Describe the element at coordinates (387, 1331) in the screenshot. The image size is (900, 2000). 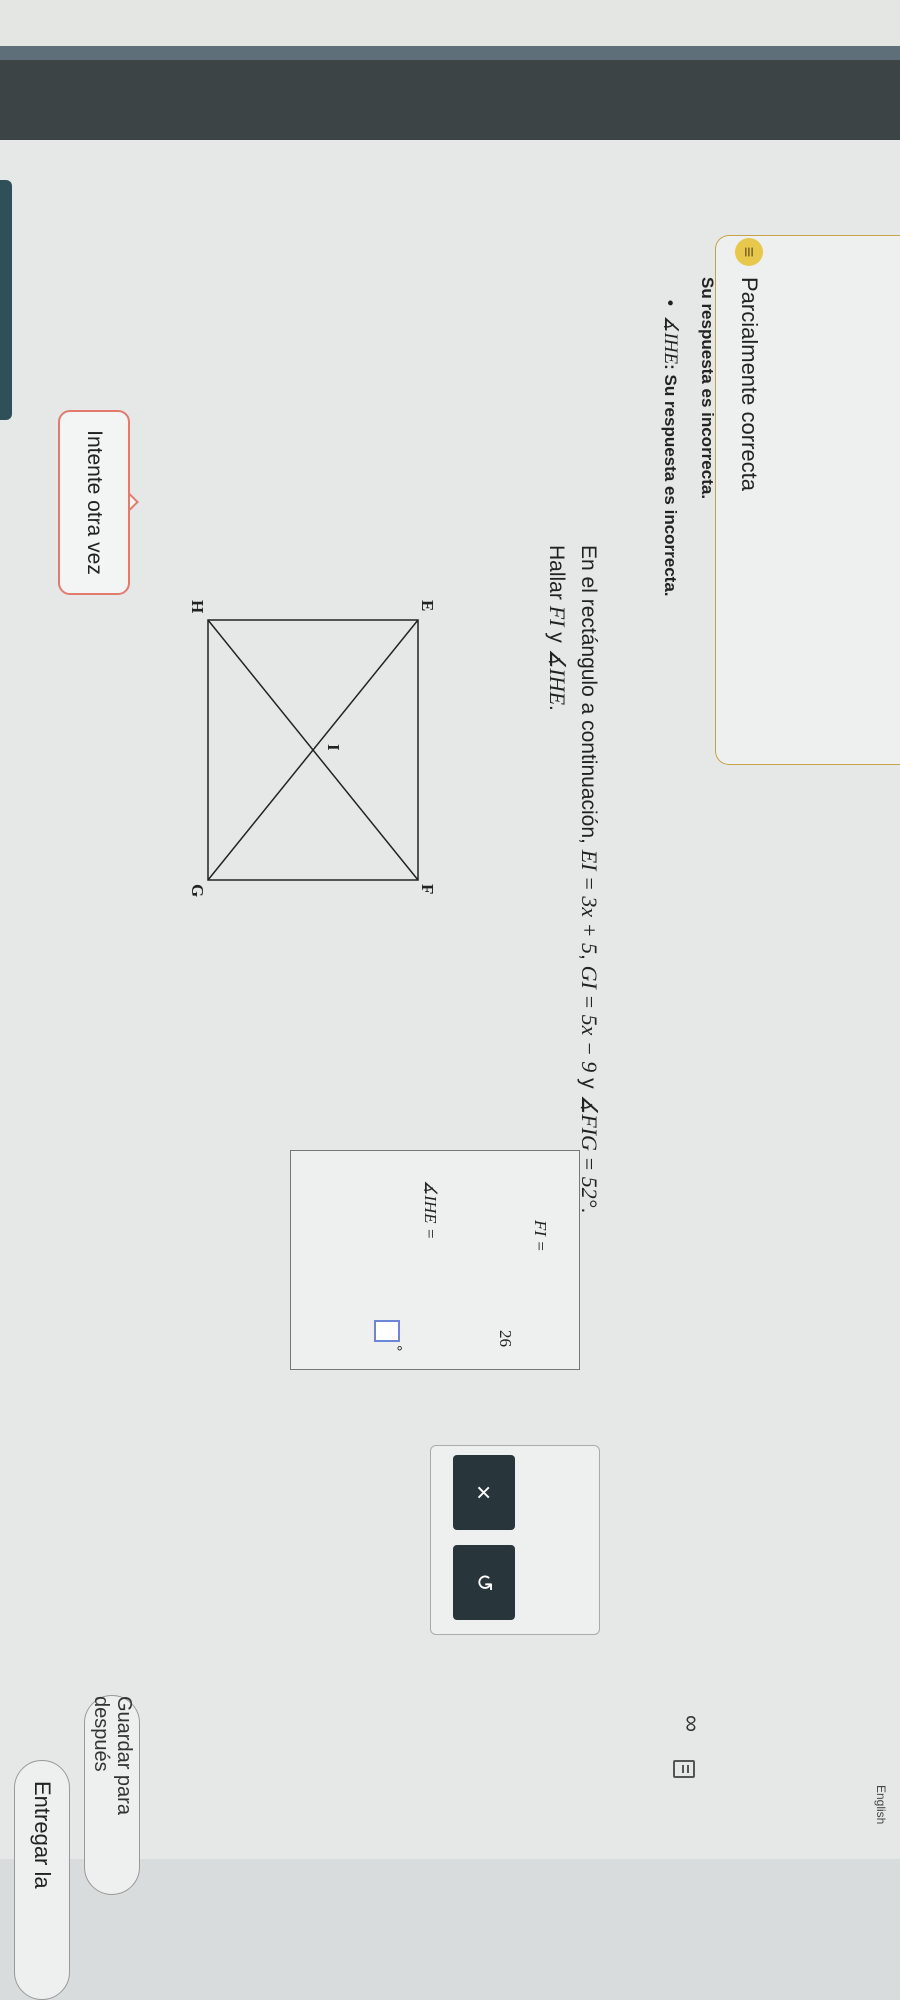
I see `angle-ihe-input` at that location.